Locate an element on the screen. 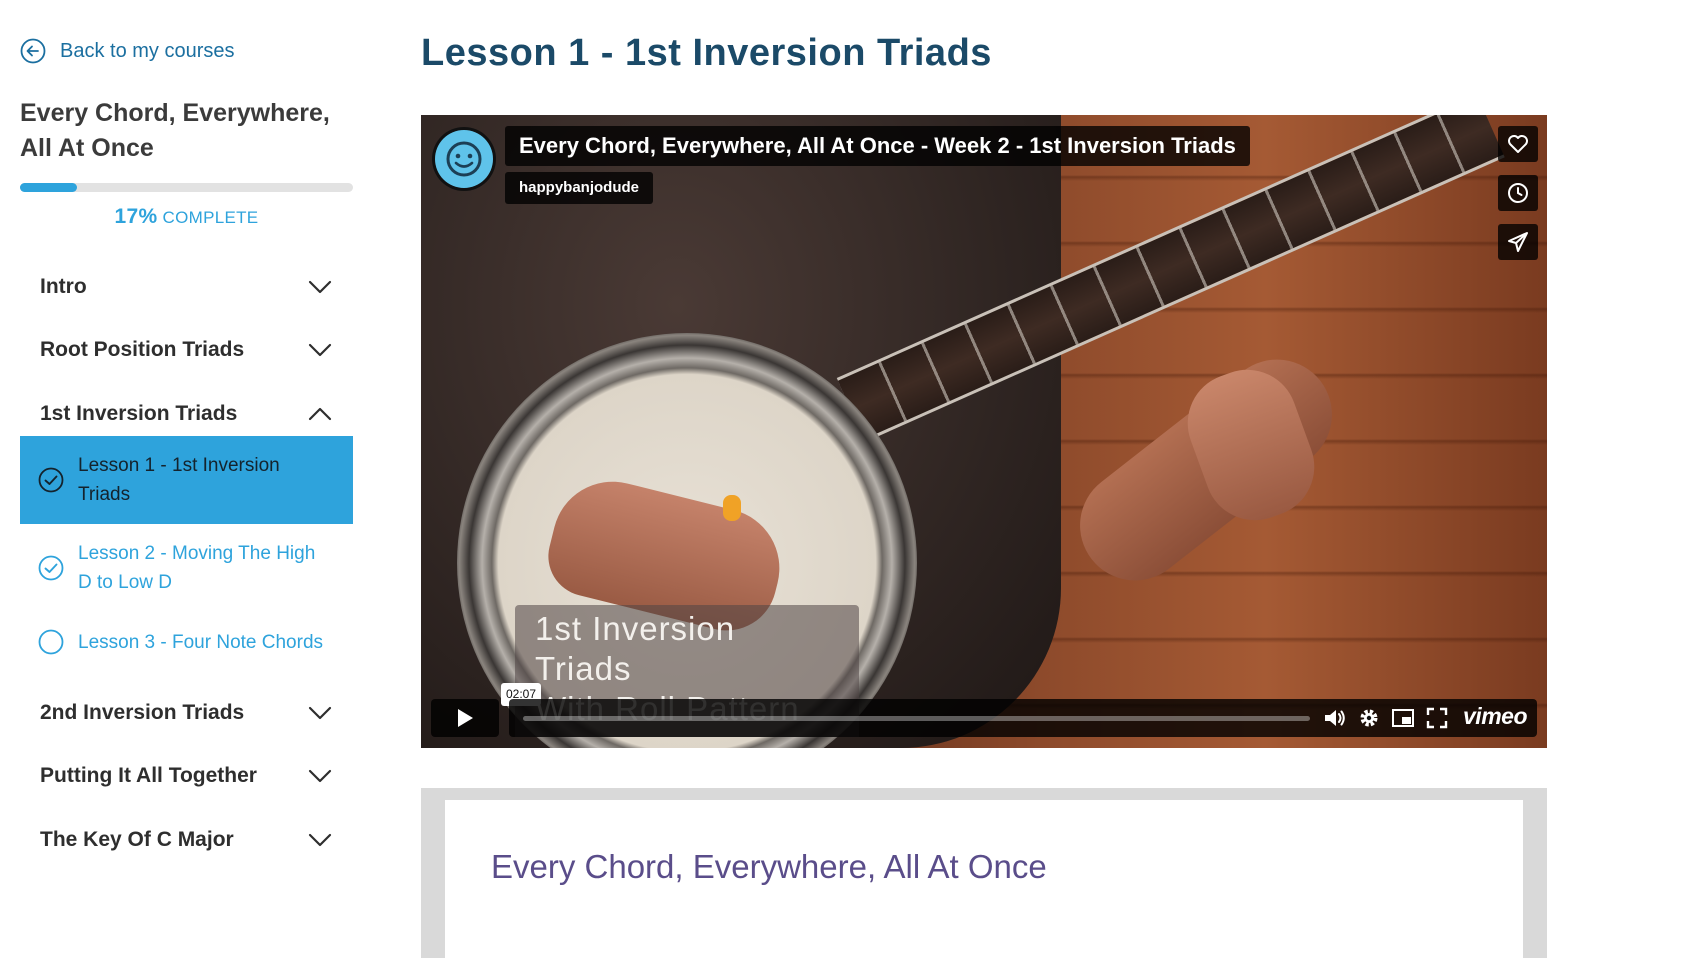 The width and height of the screenshot is (1708, 958). lesson-label: Lesson 1 - 1st Inversion Triads is located at coordinates (179, 480).